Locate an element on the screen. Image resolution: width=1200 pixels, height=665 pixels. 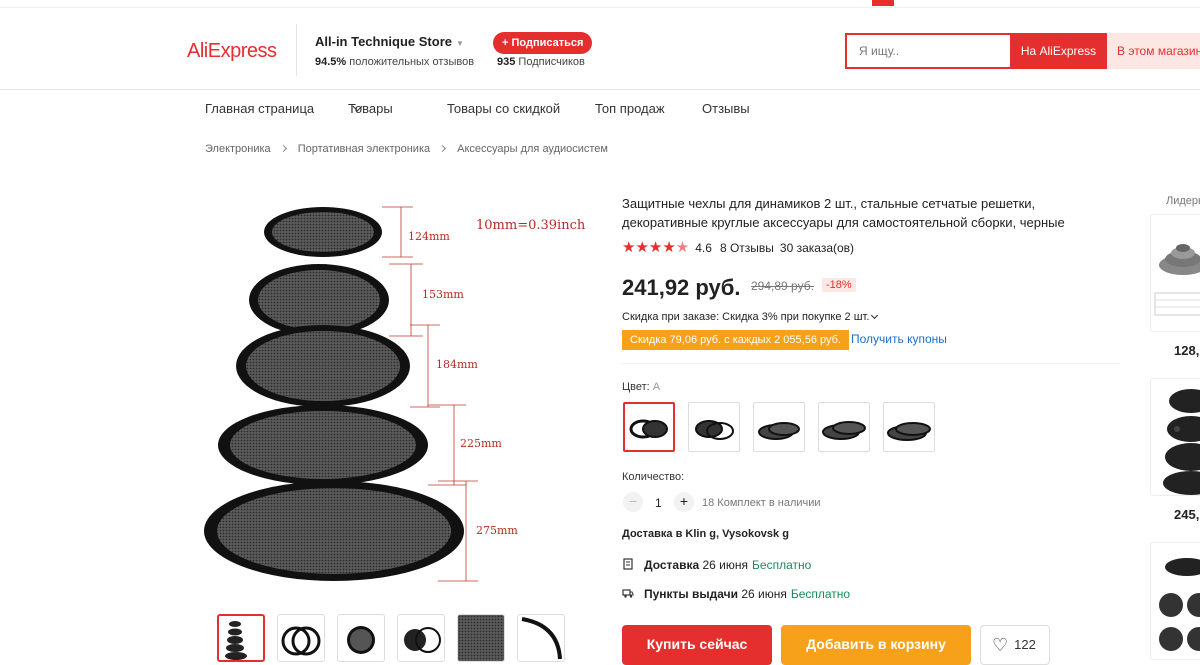
divider is located at coordinates (871, 363).